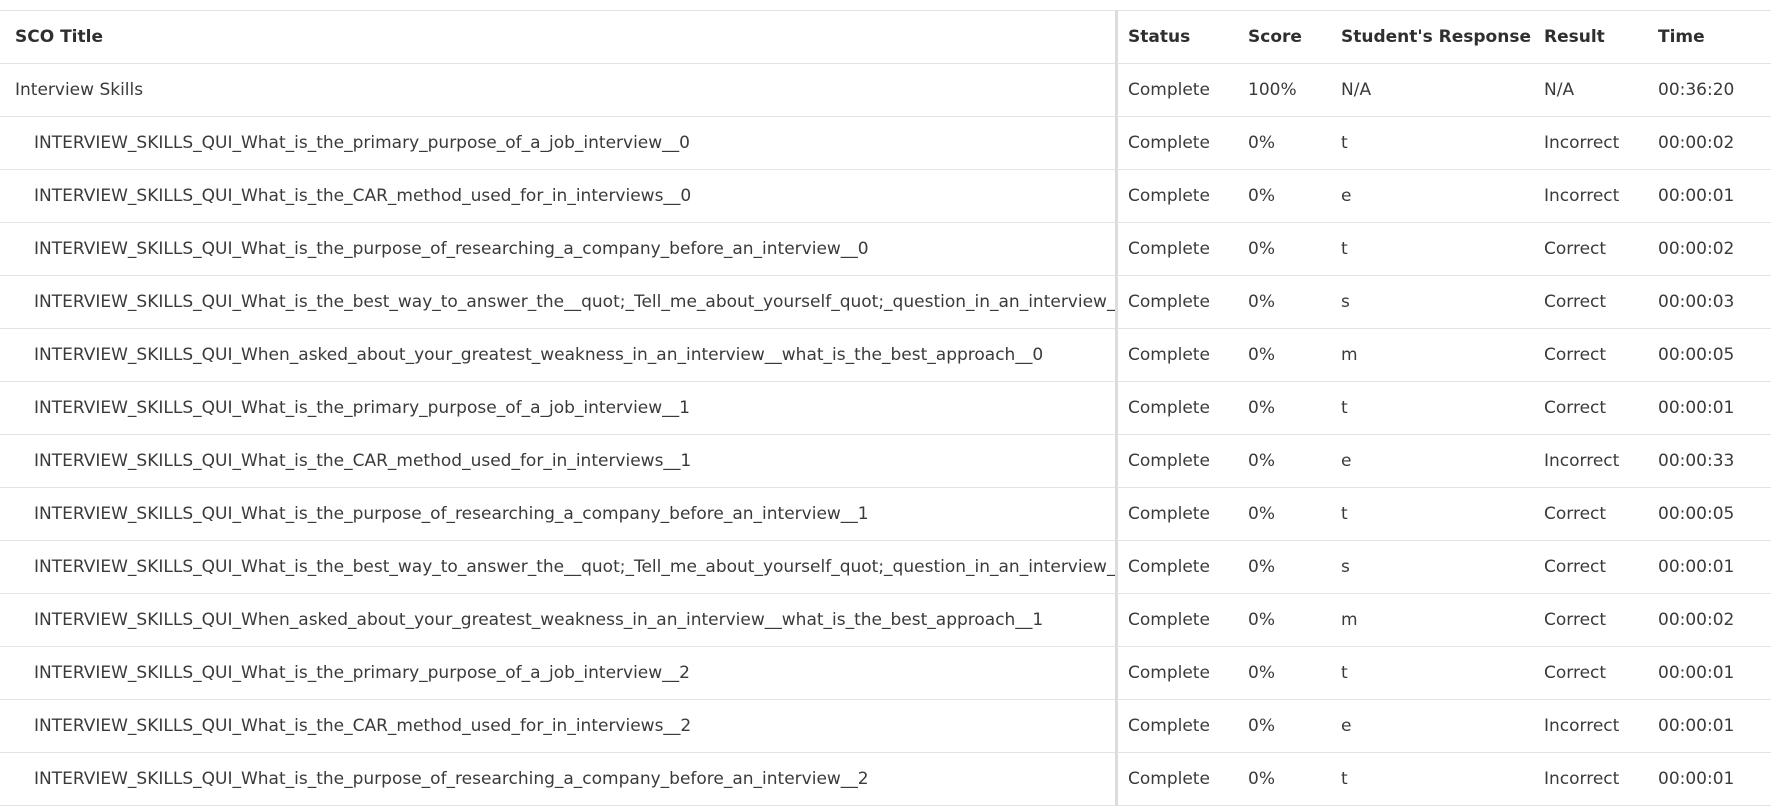 The height and width of the screenshot is (806, 1778). What do you see at coordinates (1601, 37) in the screenshot?
I see `header-result: Result` at bounding box center [1601, 37].